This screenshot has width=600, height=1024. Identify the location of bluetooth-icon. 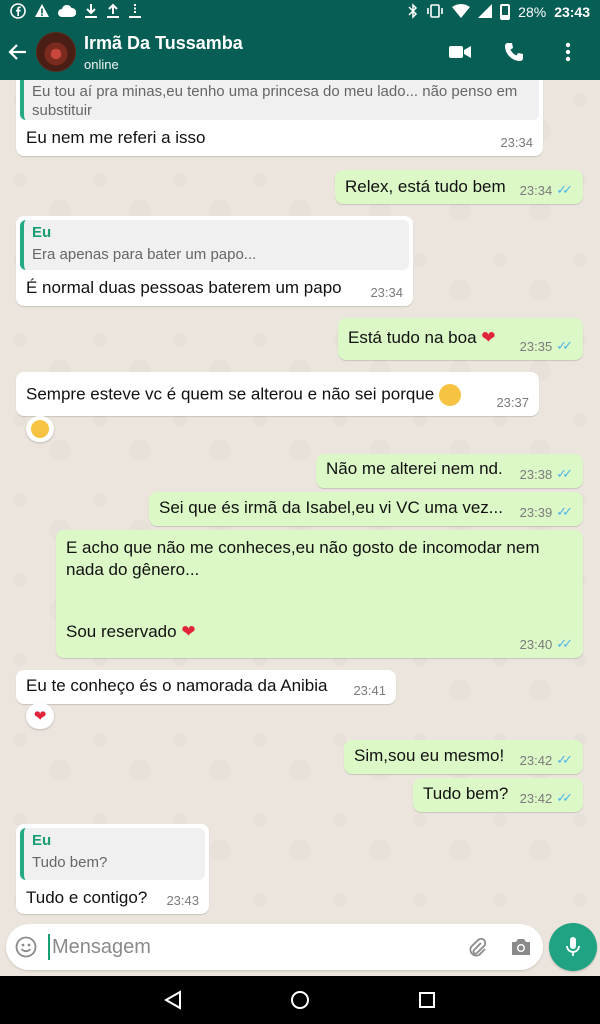
(413, 12).